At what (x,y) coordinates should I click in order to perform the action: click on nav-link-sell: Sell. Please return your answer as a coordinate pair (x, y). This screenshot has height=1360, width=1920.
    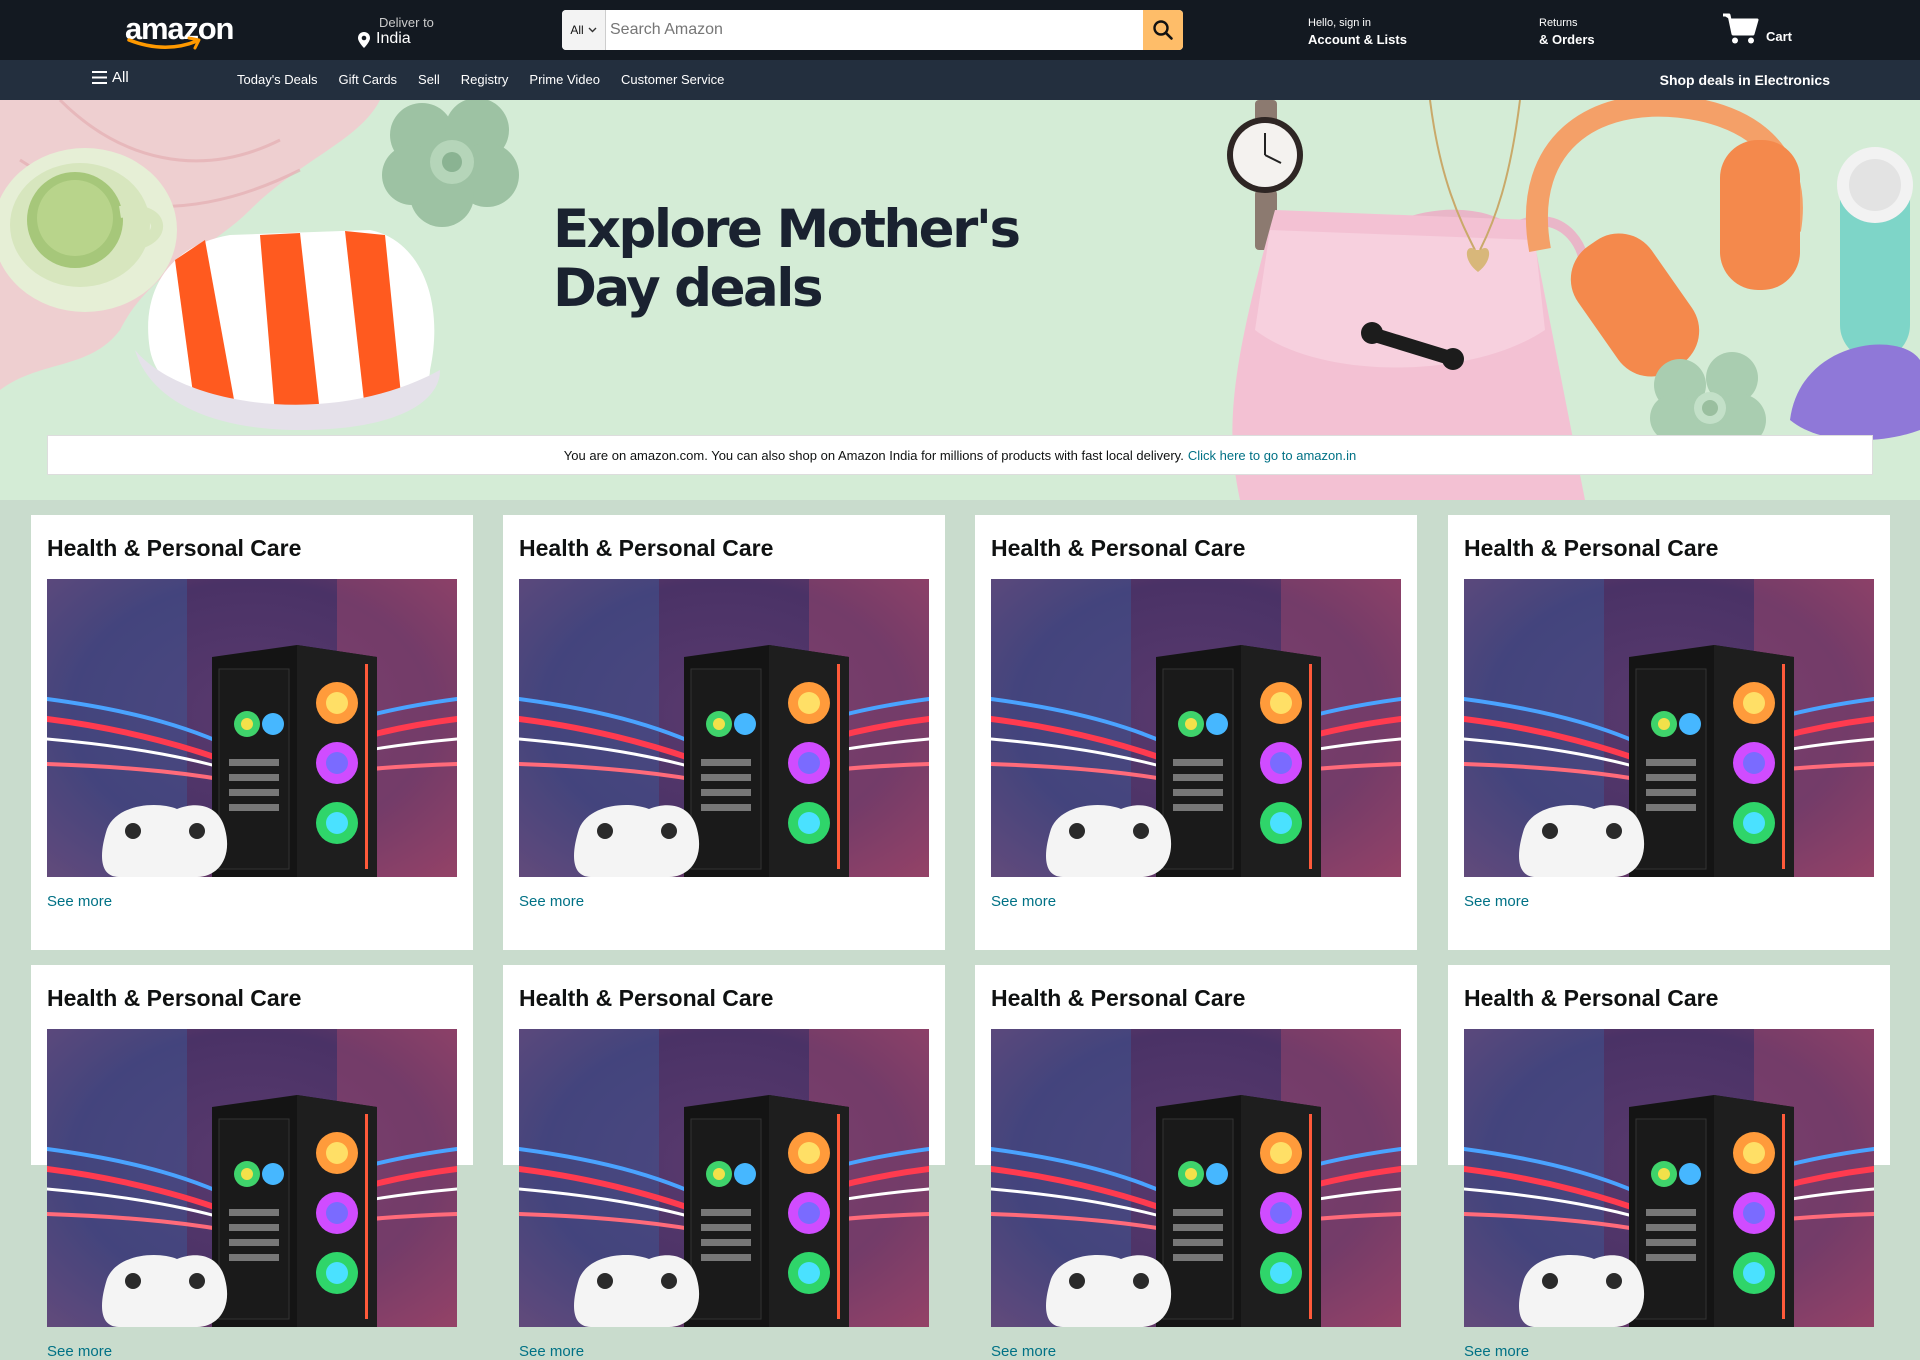
    Looking at the image, I should click on (429, 79).